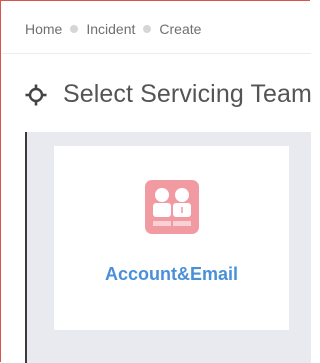 Image resolution: width=320 pixels, height=363 pixels. What do you see at coordinates (36, 94) in the screenshot?
I see `crosshair-icon` at bounding box center [36, 94].